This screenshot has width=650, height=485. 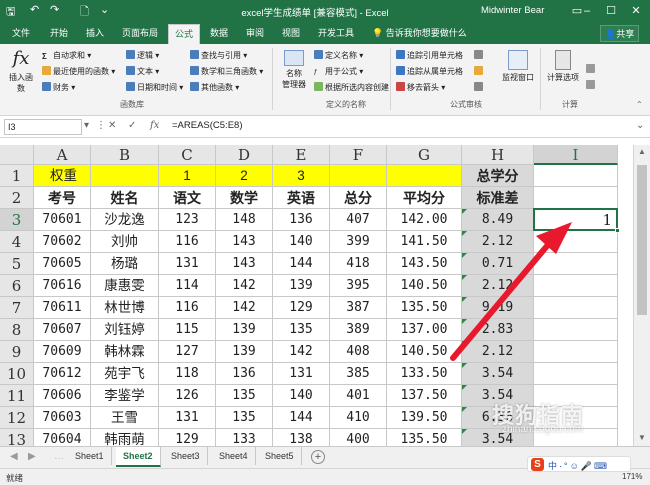 What do you see at coordinates (642, 151) in the screenshot?
I see `scroll-up-icon: ▲` at bounding box center [642, 151].